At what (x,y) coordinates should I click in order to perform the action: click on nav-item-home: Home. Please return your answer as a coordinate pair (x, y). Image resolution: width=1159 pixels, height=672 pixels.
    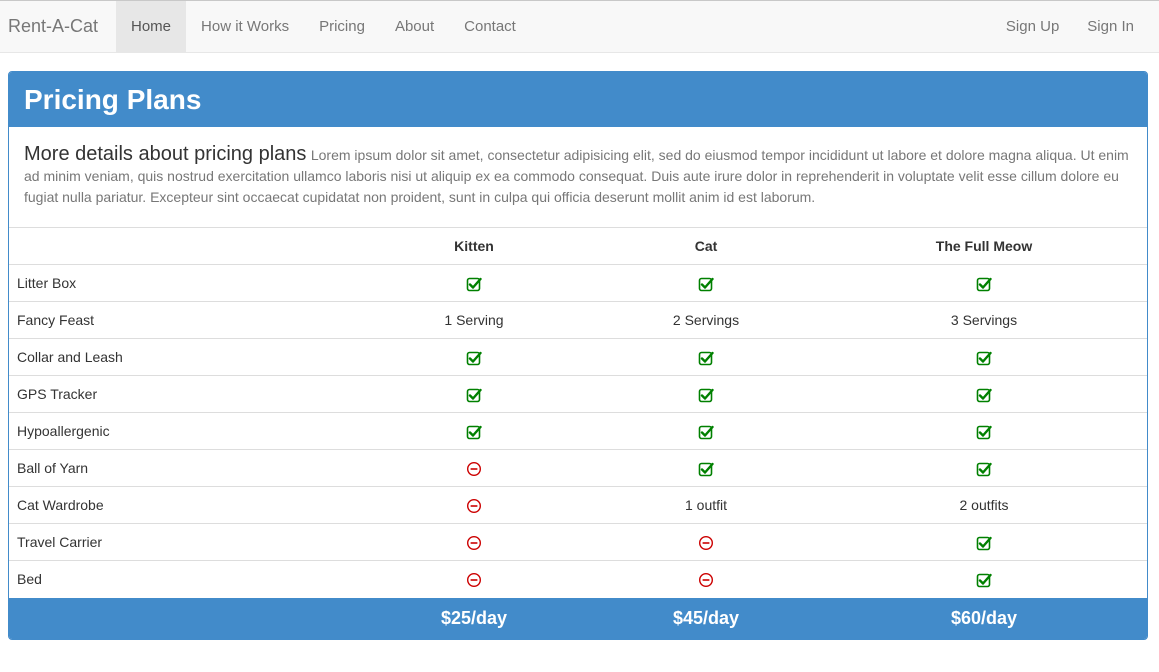
    Looking at the image, I should click on (151, 26).